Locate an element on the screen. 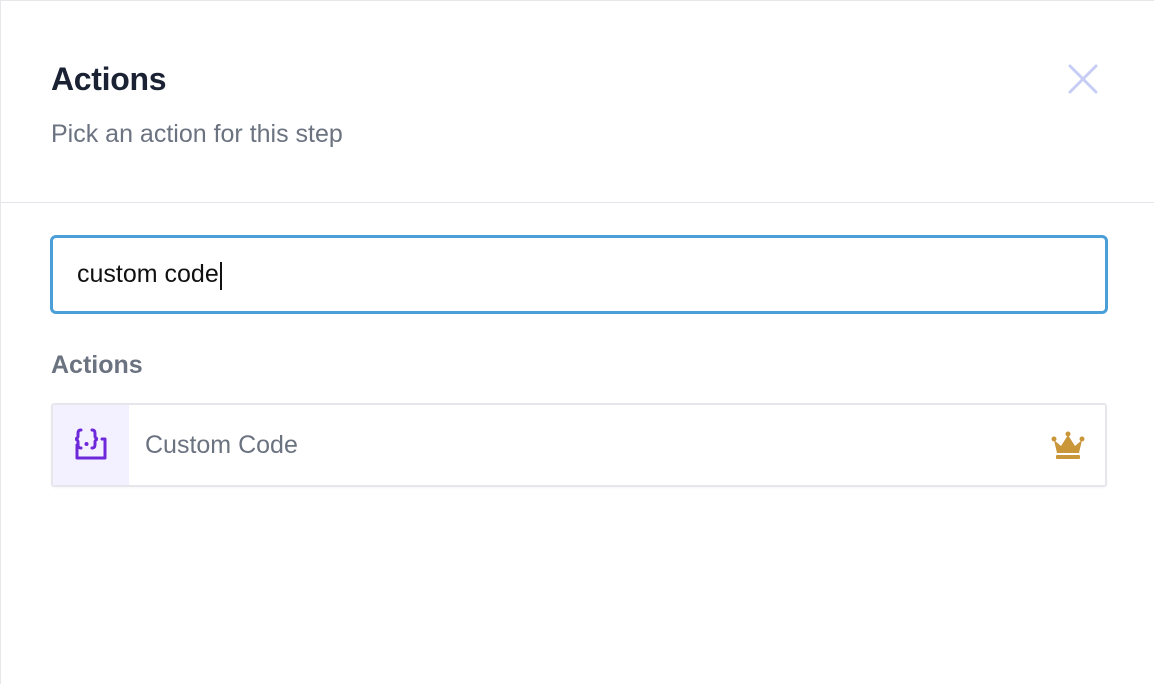 This screenshot has height=684, width=1154. action-item-label: Custom Code is located at coordinates (221, 445).